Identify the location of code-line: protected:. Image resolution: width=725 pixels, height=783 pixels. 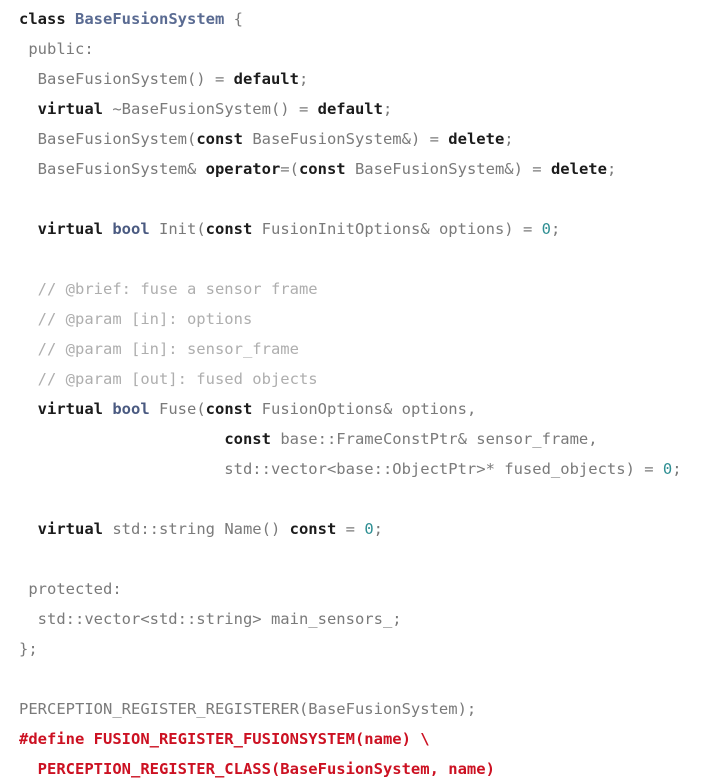
(362, 589).